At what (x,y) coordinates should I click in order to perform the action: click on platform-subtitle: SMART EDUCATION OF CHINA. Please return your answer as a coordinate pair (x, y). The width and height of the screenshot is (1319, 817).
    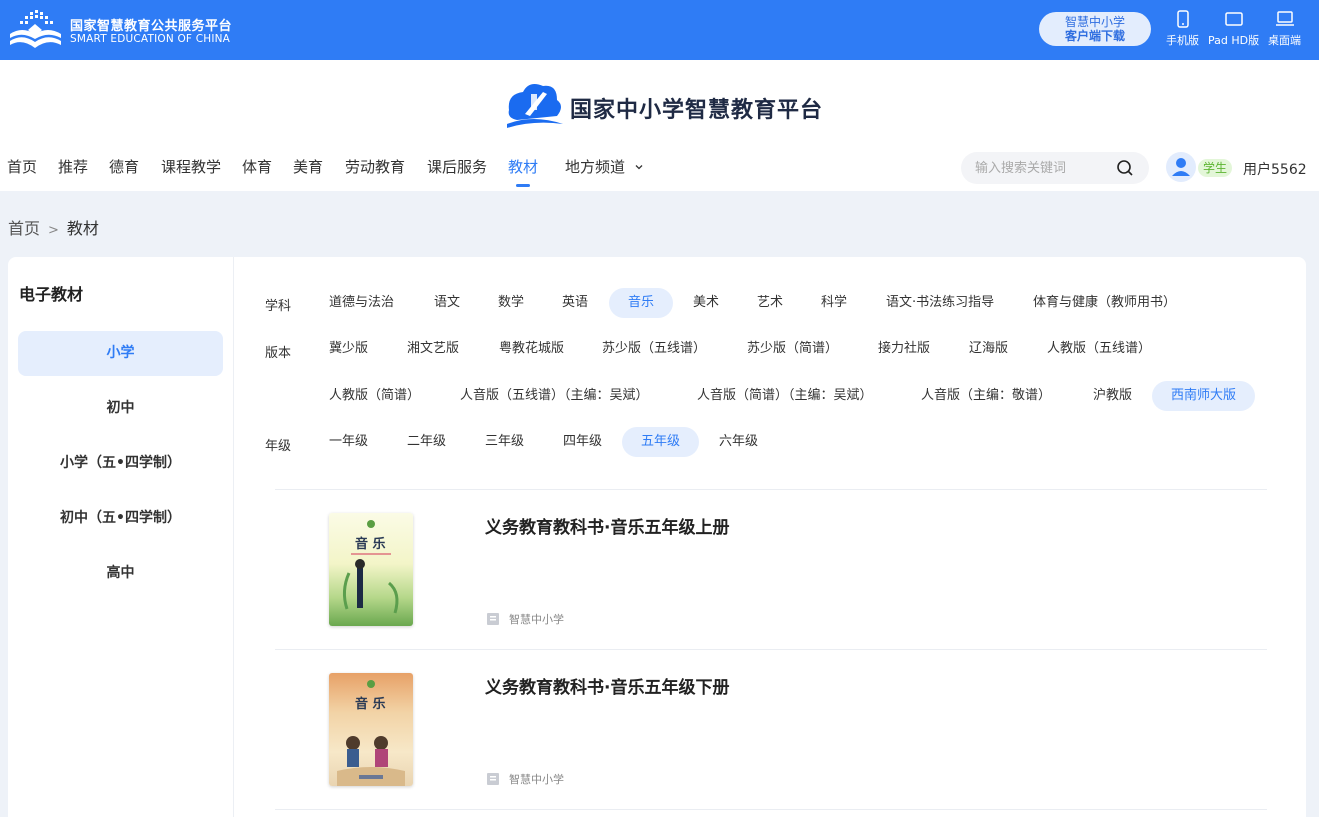
    Looking at the image, I should click on (150, 39).